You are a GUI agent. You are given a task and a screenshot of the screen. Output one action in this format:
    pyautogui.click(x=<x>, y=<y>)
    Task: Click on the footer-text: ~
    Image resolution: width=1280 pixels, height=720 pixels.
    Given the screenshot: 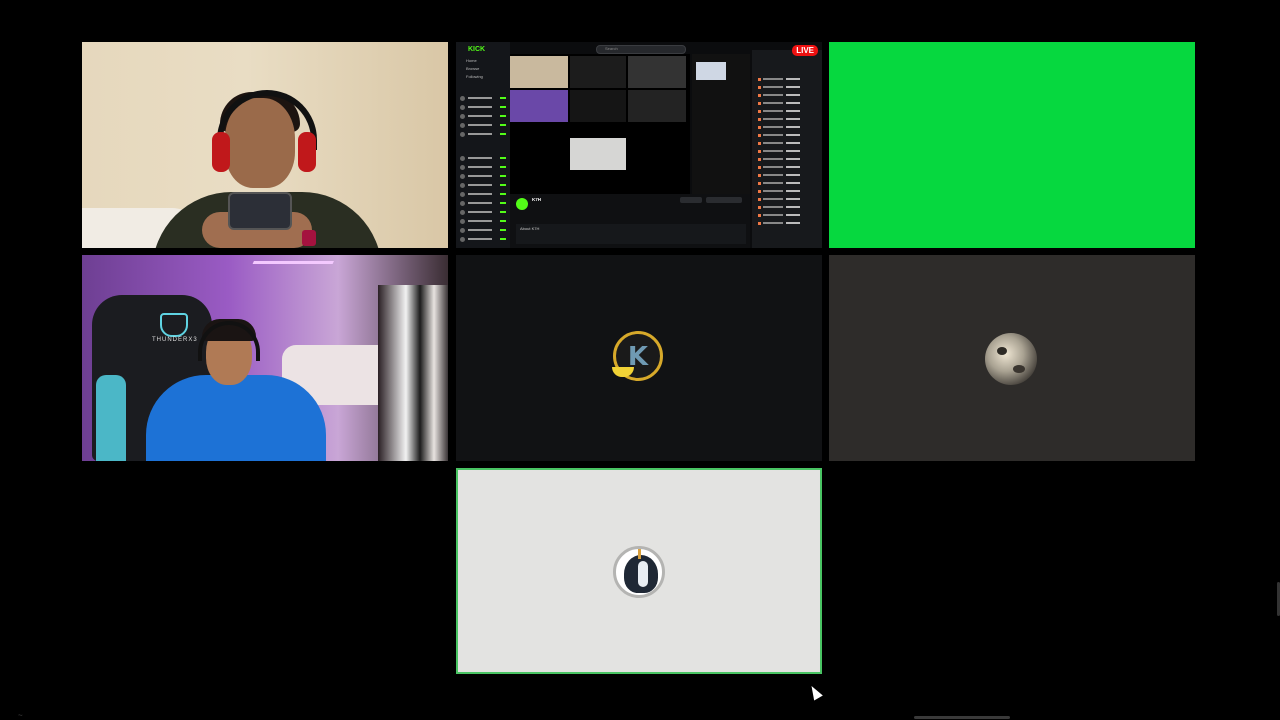 What is the action you would take?
    pyautogui.click(x=20, y=715)
    